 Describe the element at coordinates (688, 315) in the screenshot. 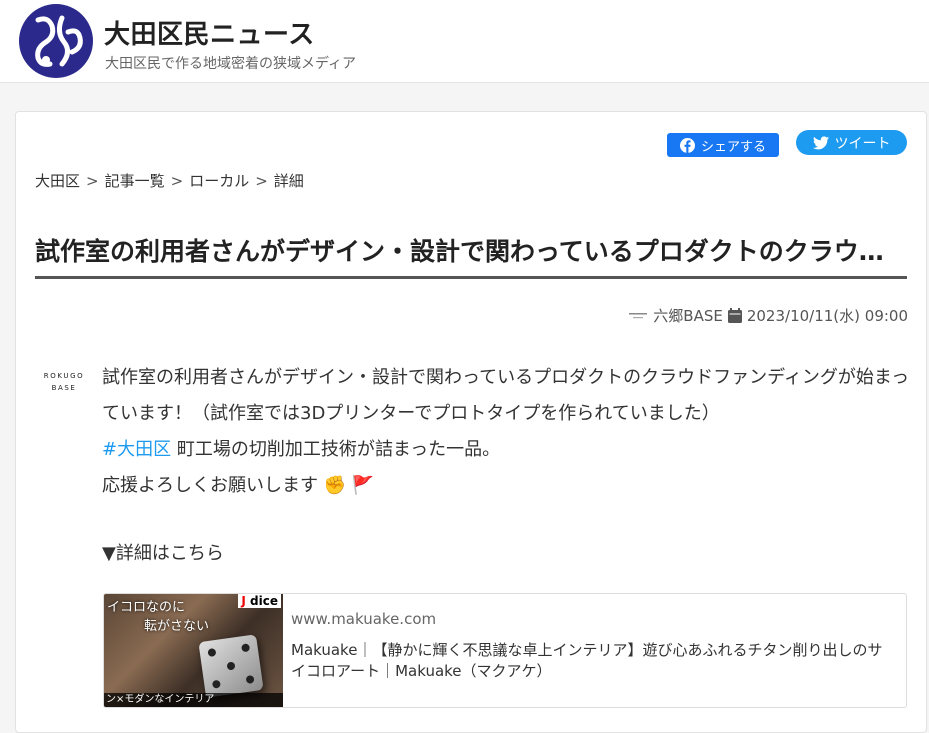

I see `article-author: 六郷BASE` at that location.